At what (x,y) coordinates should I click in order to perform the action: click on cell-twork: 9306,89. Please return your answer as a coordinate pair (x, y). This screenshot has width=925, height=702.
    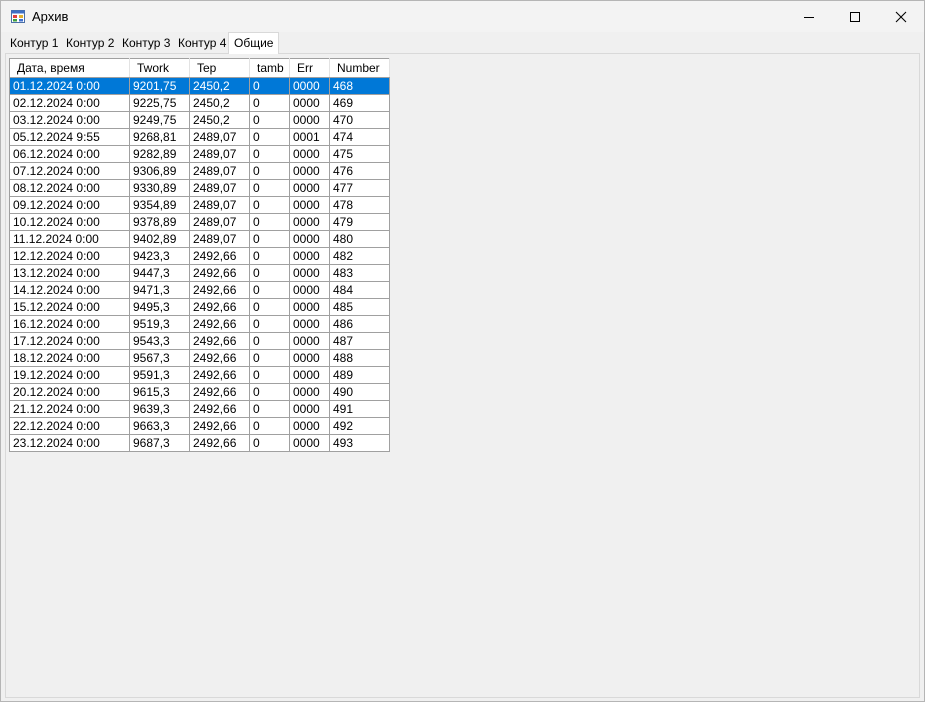
    Looking at the image, I should click on (159, 171).